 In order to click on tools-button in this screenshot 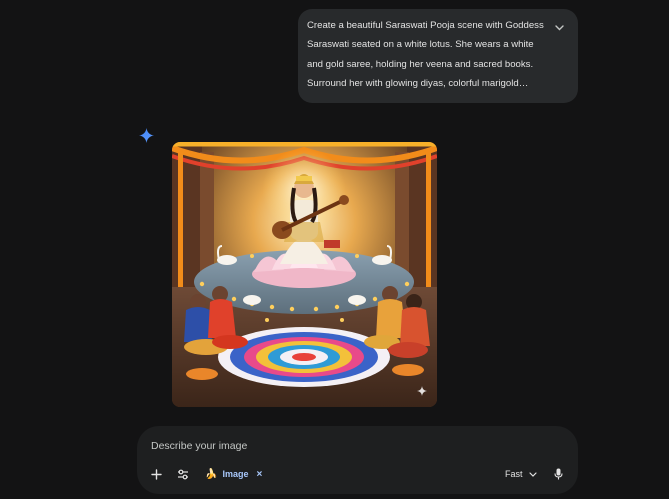, I will do `click(183, 474)`.